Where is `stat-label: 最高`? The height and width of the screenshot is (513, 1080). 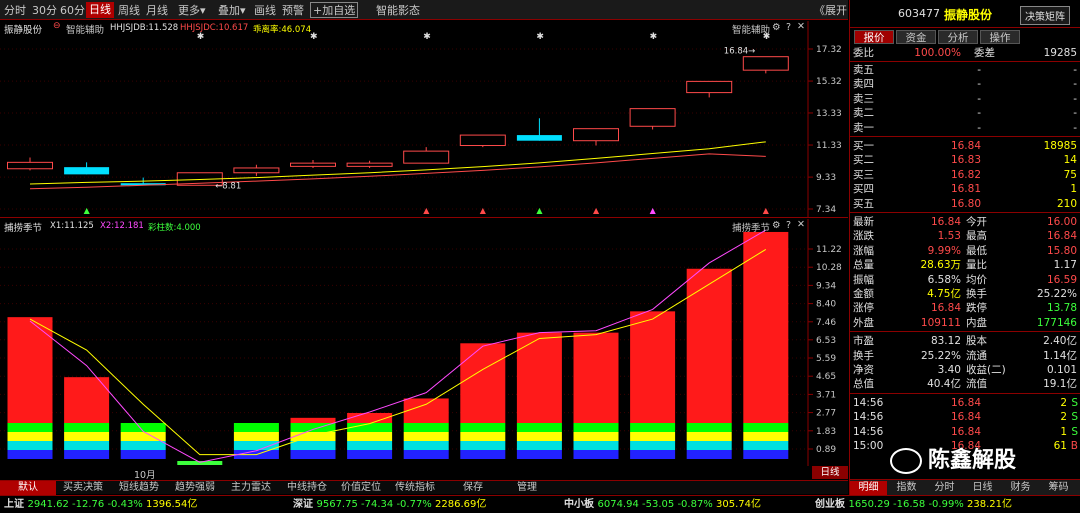 stat-label: 最高 is located at coordinates (976, 236).